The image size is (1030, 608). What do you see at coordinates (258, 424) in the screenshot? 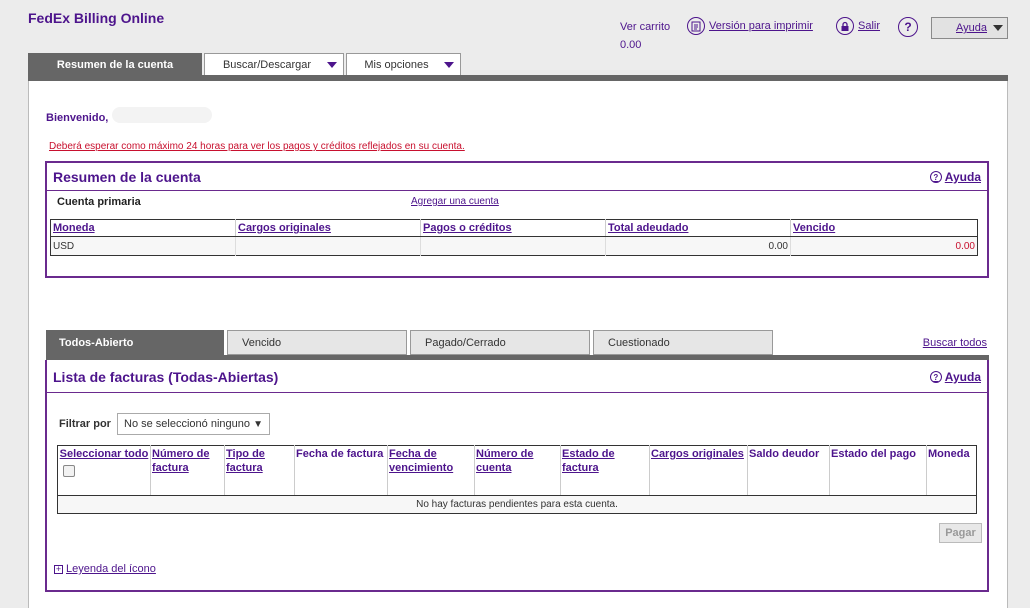
I see `caret-down-icon: ▼` at bounding box center [258, 424].